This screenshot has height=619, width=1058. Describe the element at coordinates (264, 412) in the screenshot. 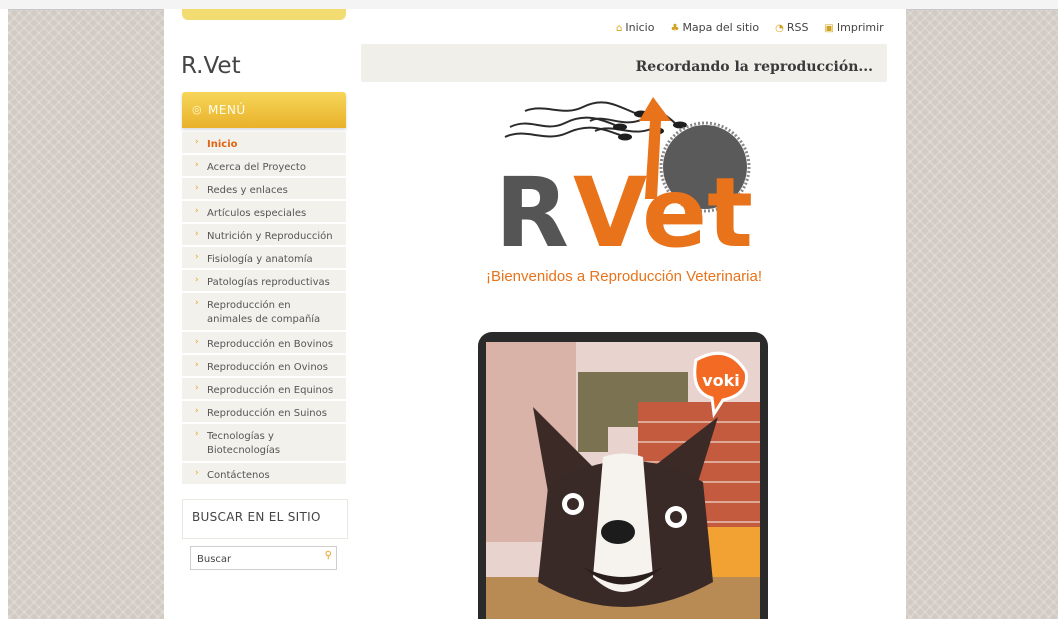

I see `sidebar-item-suinos: › Reproducción en Suinos` at that location.